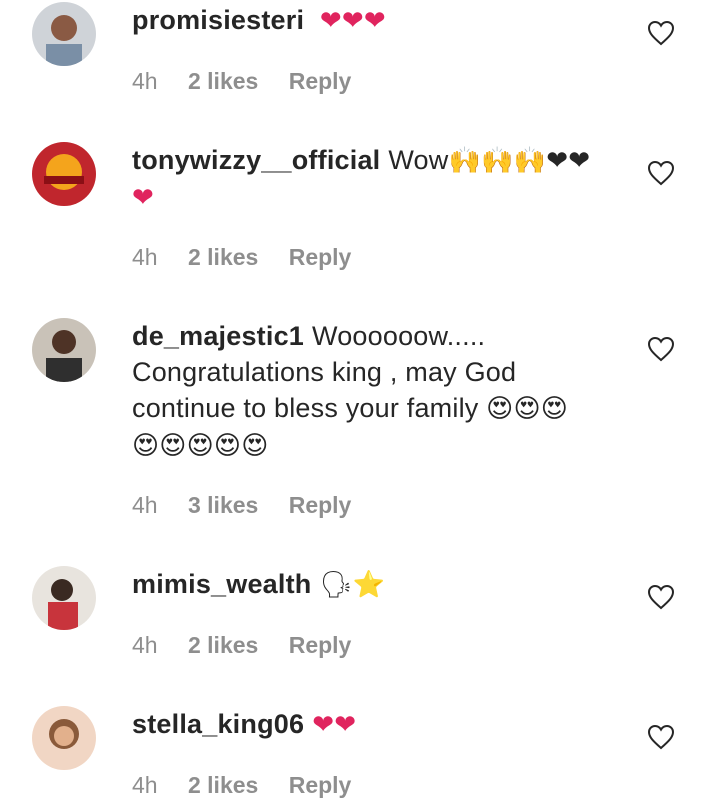 Image resolution: width=720 pixels, height=799 pixels. What do you see at coordinates (143, 198) in the screenshot?
I see `emoji: ❤` at bounding box center [143, 198].